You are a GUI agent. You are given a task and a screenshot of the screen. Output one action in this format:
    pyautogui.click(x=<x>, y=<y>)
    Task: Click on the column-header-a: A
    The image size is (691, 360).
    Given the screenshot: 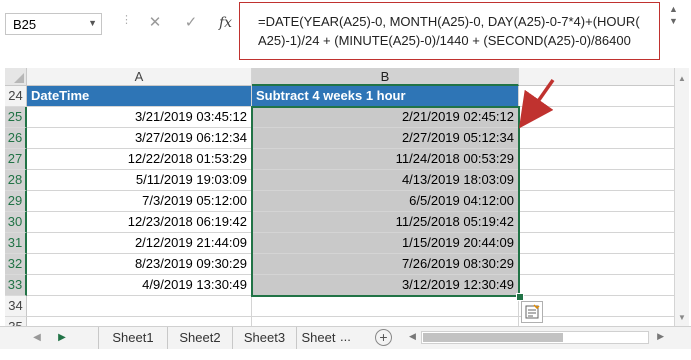 What is the action you would take?
    pyautogui.click(x=139, y=77)
    